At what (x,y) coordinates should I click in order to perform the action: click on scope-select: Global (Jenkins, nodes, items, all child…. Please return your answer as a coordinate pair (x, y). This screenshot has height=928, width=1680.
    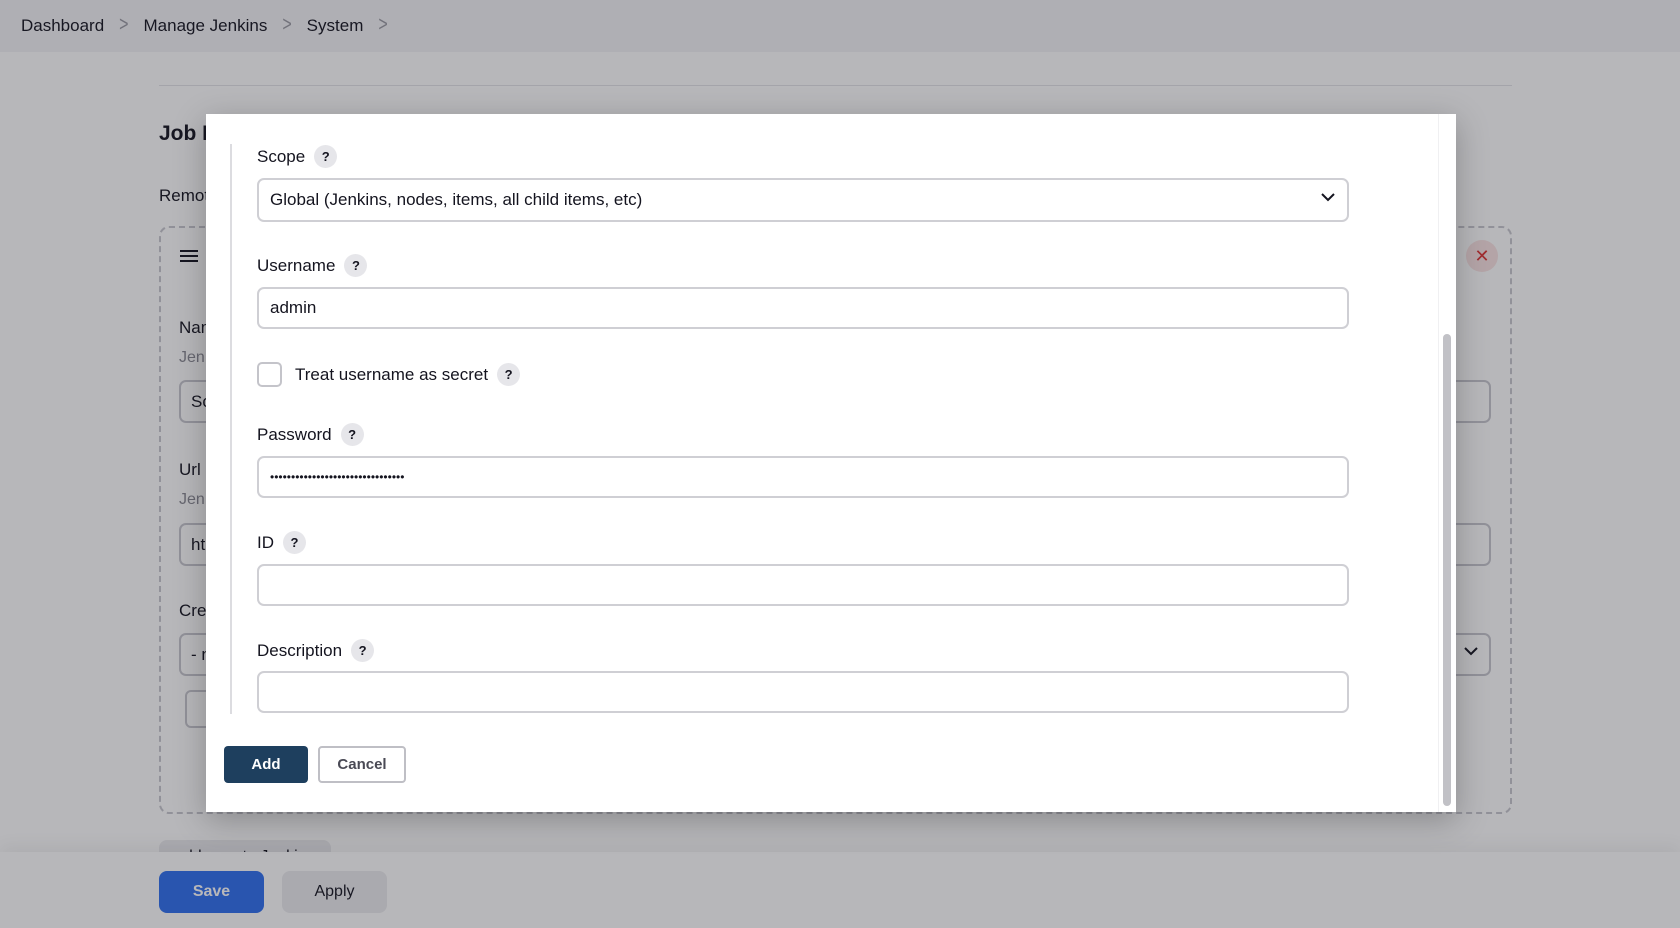
    Looking at the image, I should click on (803, 200).